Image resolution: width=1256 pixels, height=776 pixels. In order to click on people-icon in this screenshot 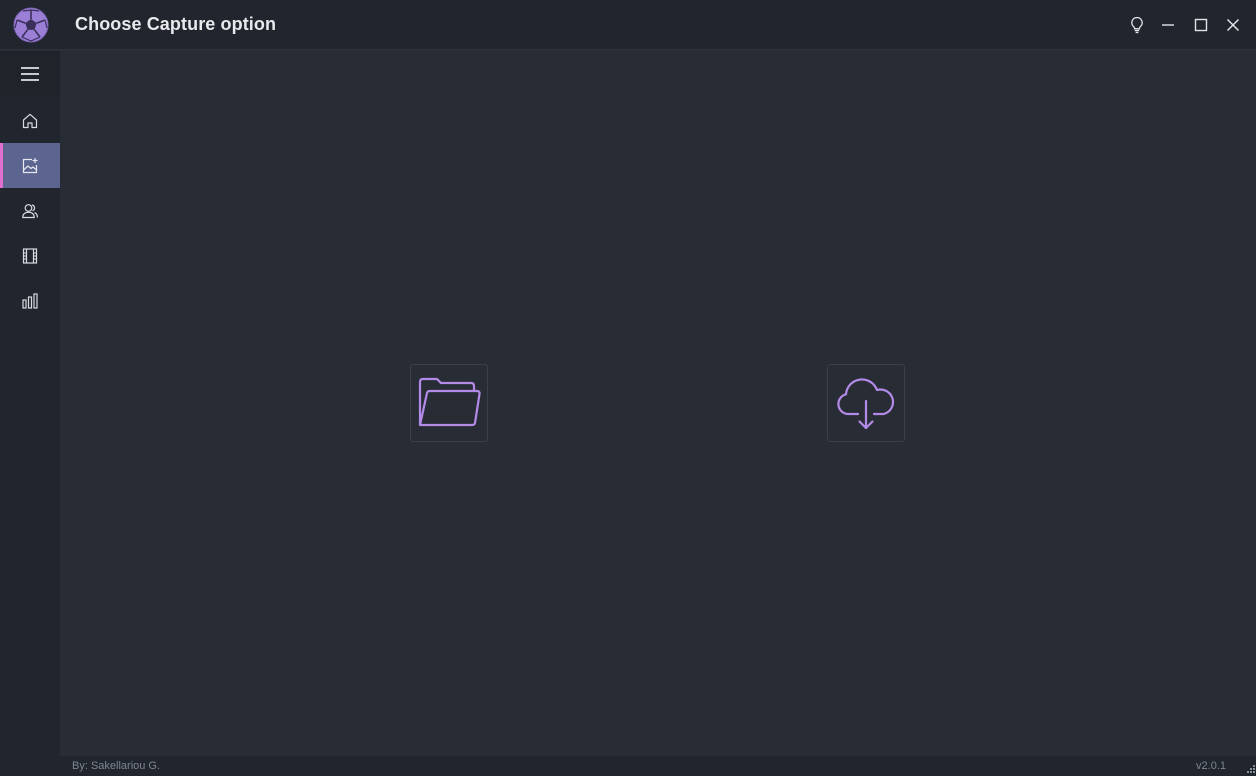, I will do `click(30, 210)`.